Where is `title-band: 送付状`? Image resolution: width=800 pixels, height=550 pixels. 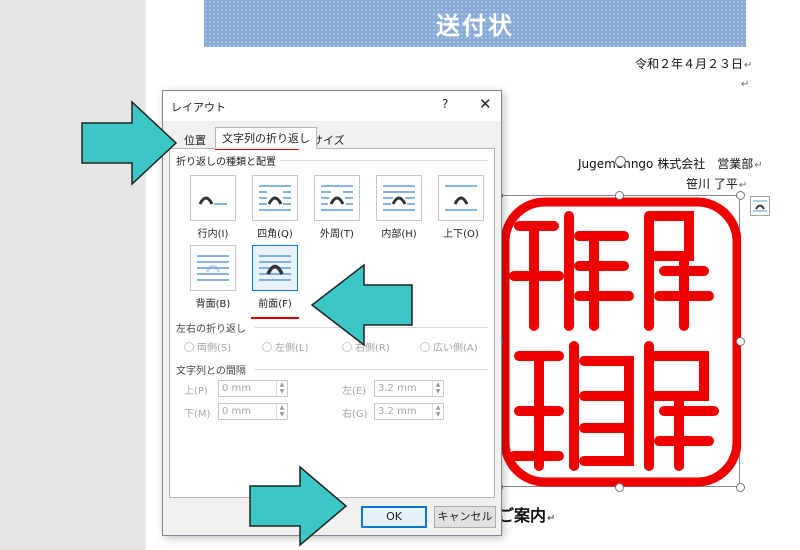
title-band: 送付状 is located at coordinates (475, 23).